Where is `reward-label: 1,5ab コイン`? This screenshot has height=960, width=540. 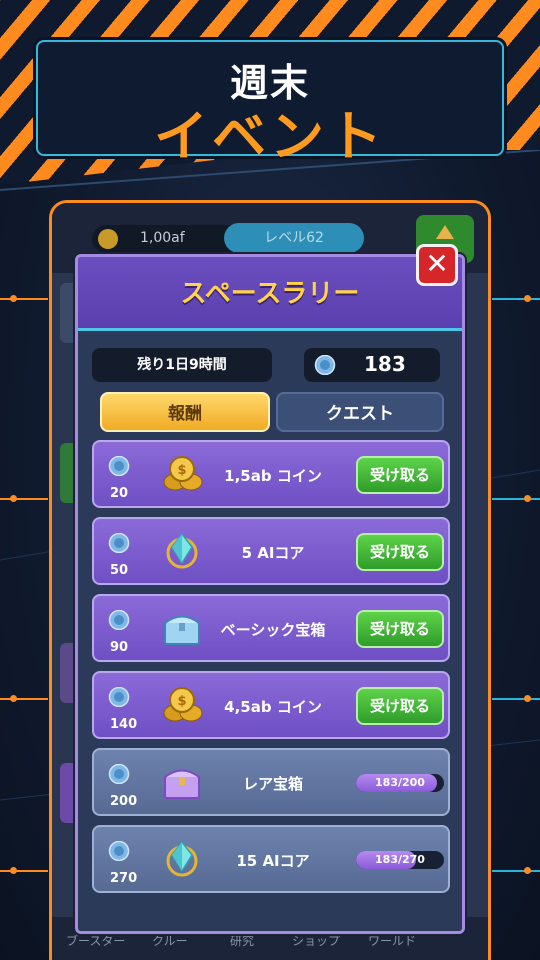 reward-label: 1,5ab コイン is located at coordinates (273, 476).